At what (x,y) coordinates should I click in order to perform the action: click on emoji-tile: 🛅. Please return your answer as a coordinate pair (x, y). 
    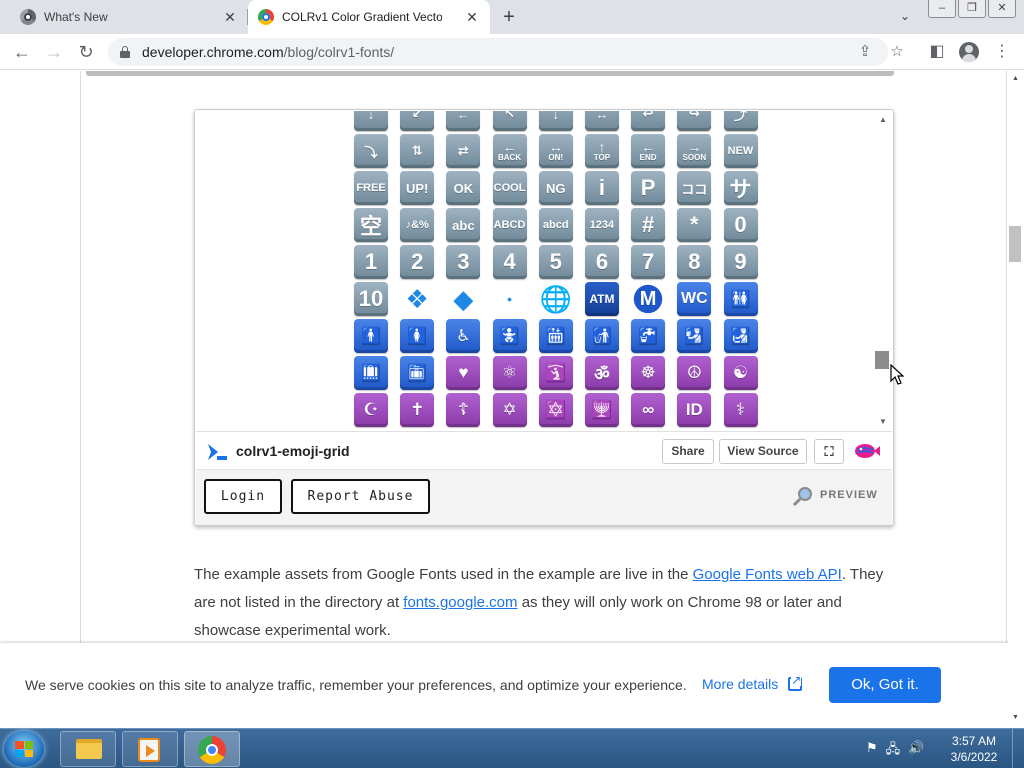
    Looking at the image, I should click on (417, 373).